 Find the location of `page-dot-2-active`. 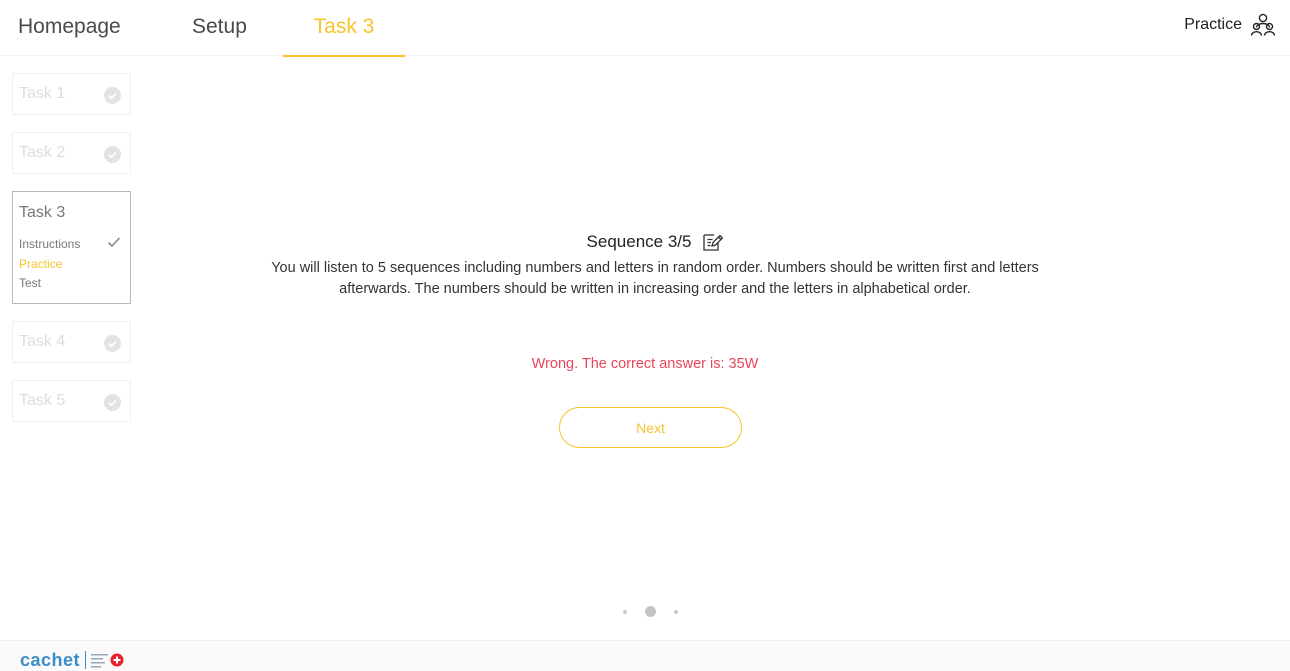

page-dot-2-active is located at coordinates (650, 611).